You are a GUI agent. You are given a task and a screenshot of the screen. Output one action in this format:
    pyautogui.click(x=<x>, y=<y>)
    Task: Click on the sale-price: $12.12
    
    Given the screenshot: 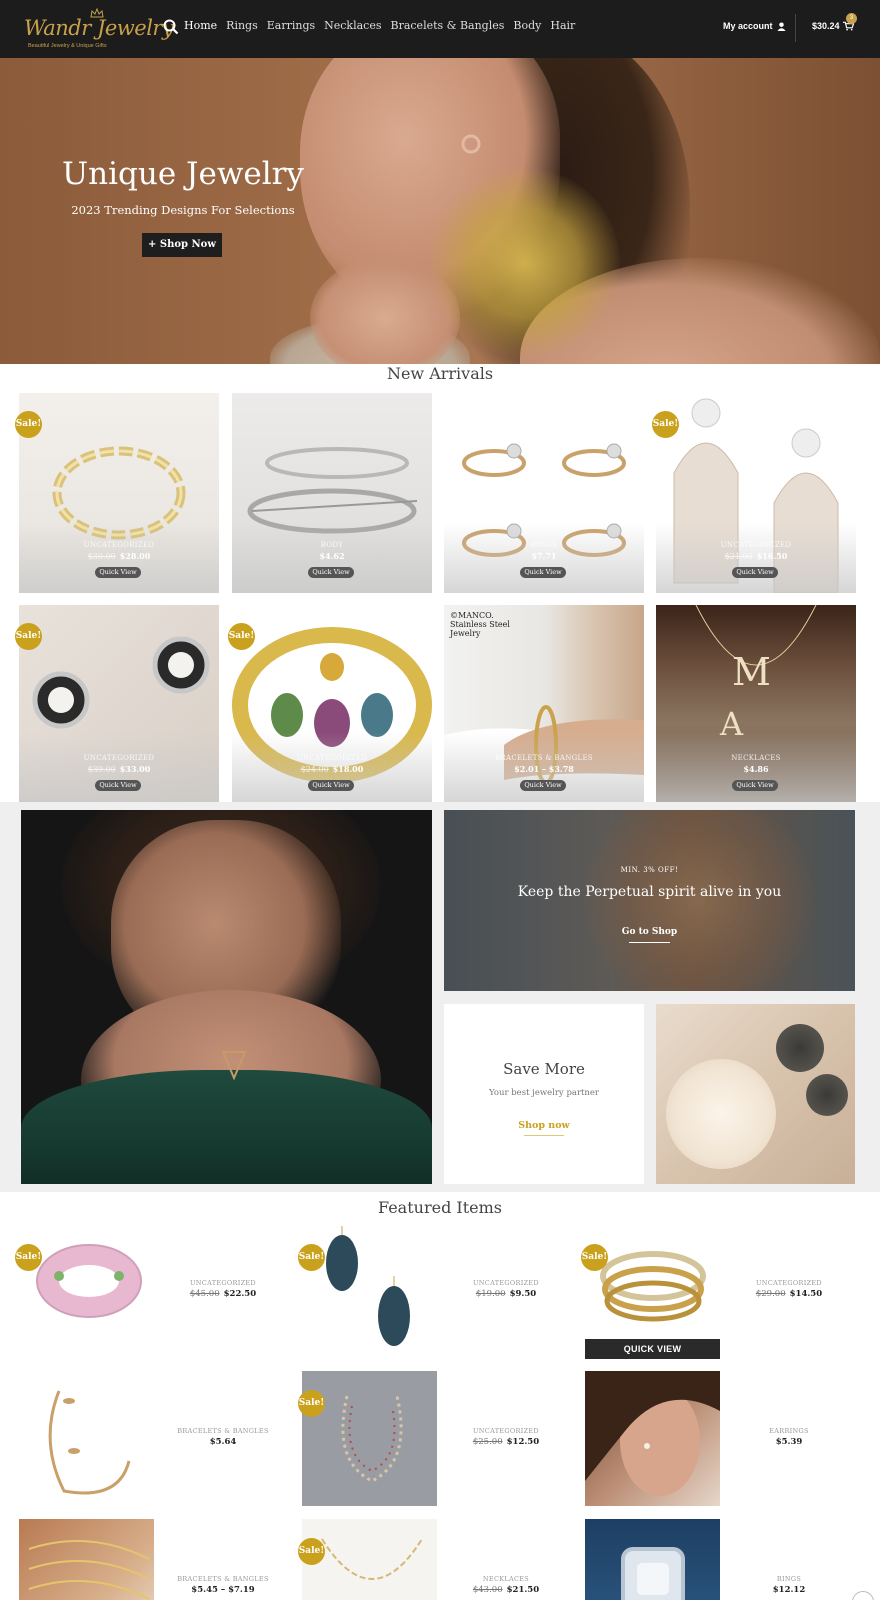 What is the action you would take?
    pyautogui.click(x=789, y=1590)
    